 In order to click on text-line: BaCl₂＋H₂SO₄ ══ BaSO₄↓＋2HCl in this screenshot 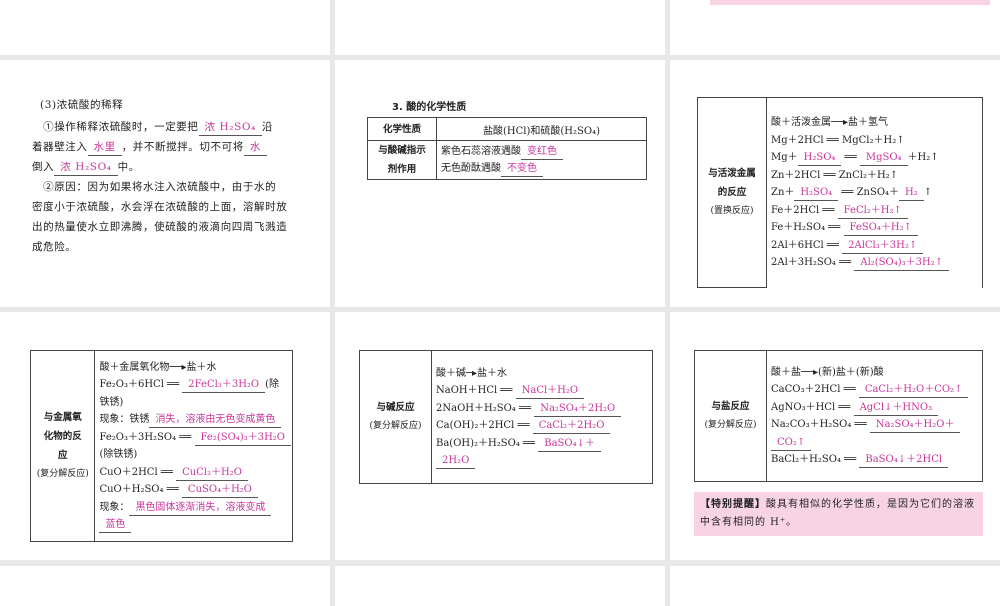, I will do `click(874, 460)`.